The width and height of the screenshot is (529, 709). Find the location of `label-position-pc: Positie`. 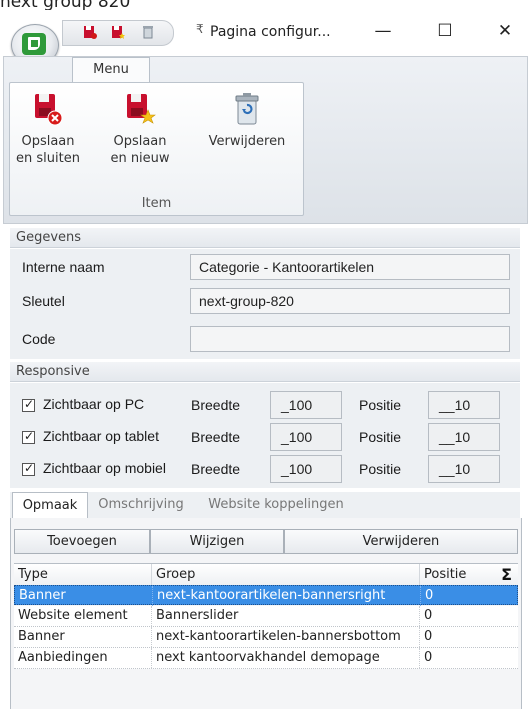

label-position-pc: Positie is located at coordinates (380, 405).